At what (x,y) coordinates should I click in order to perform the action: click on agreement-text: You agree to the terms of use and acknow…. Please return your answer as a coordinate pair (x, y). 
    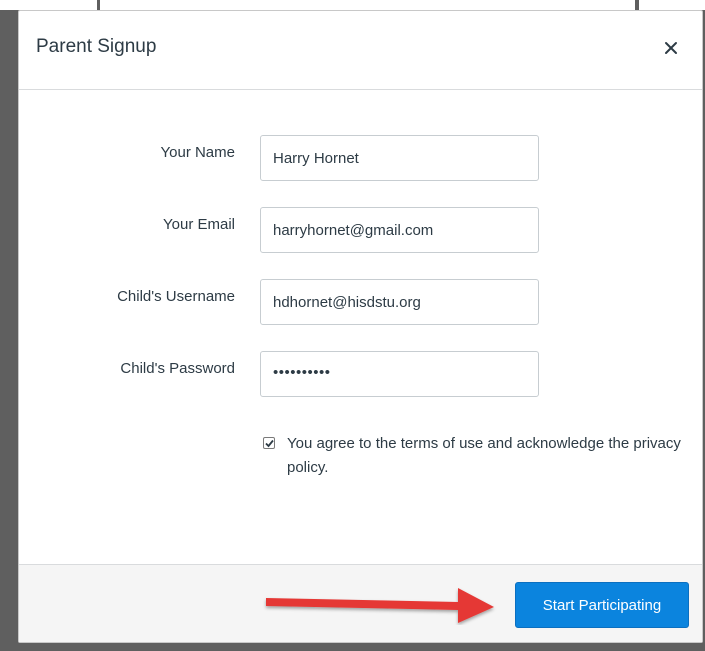
    Looking at the image, I should click on (487, 456).